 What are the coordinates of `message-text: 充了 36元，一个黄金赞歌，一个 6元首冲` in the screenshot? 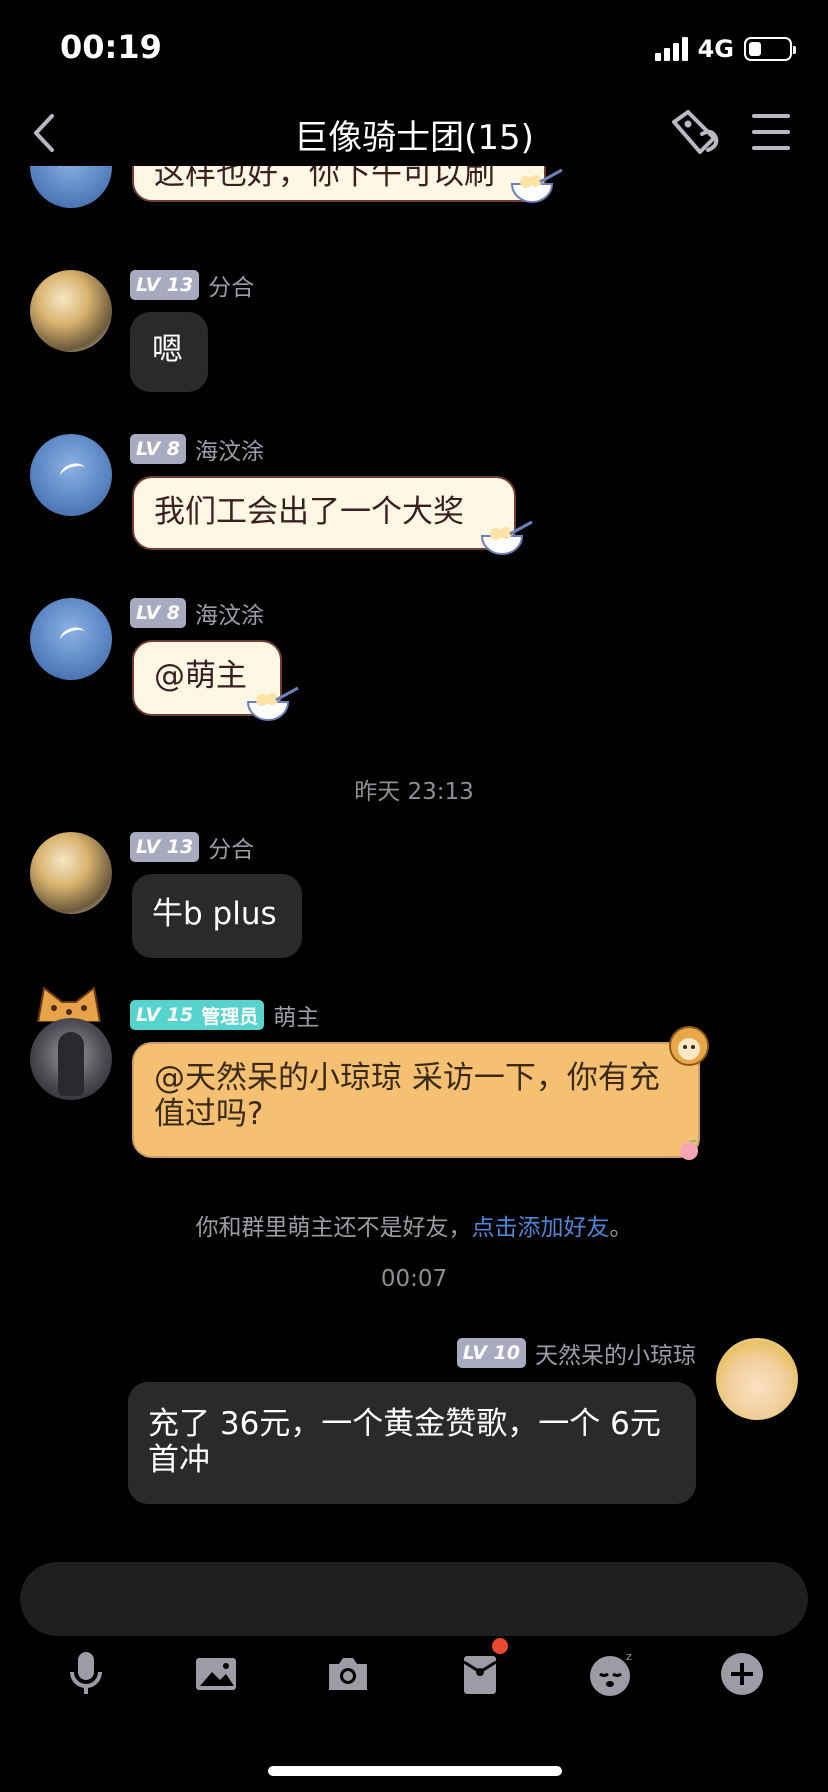 It's located at (404, 1442).